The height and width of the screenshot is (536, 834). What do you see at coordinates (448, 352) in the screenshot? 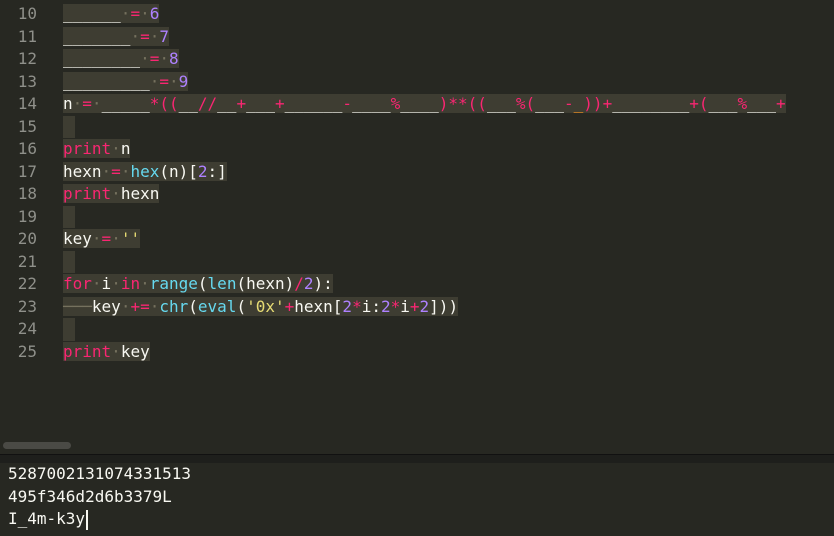
I see `code-line: print·key` at bounding box center [448, 352].